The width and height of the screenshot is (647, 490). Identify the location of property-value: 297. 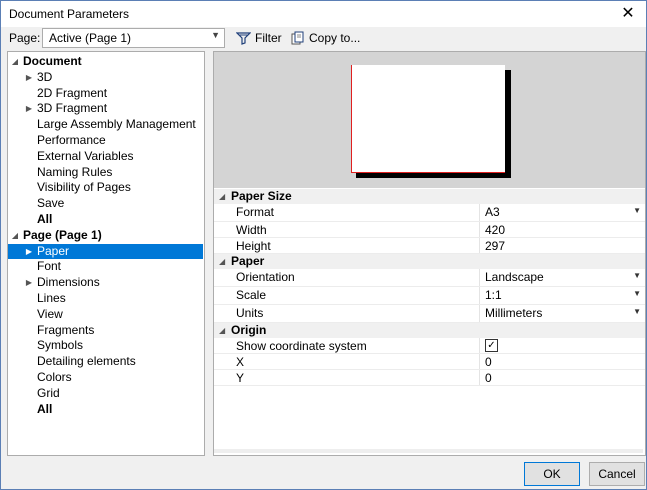
(495, 246).